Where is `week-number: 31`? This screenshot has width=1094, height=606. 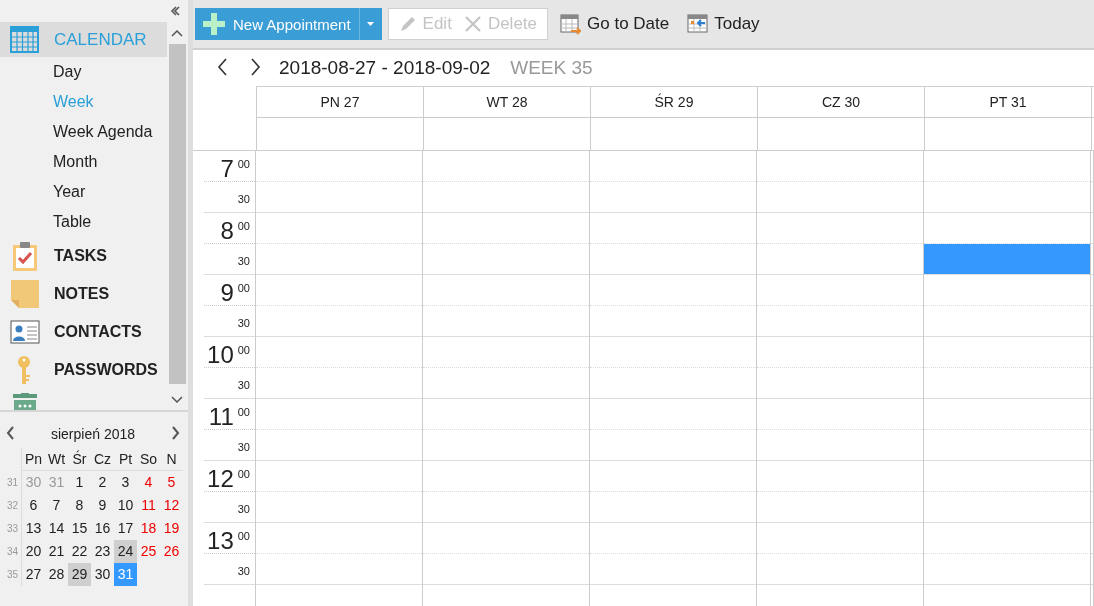
week-number: 31 is located at coordinates (13, 482).